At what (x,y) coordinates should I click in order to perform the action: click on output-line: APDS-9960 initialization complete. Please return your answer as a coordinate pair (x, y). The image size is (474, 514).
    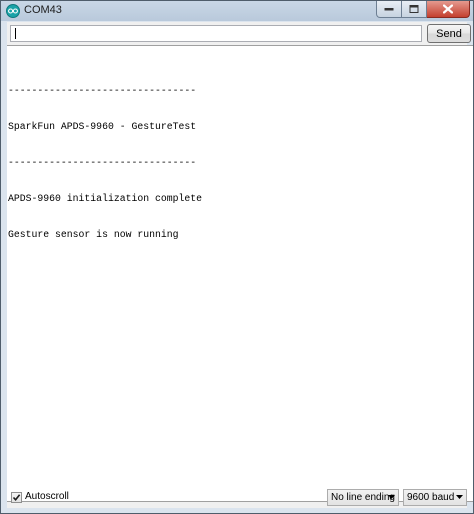
    Looking at the image, I should click on (105, 198).